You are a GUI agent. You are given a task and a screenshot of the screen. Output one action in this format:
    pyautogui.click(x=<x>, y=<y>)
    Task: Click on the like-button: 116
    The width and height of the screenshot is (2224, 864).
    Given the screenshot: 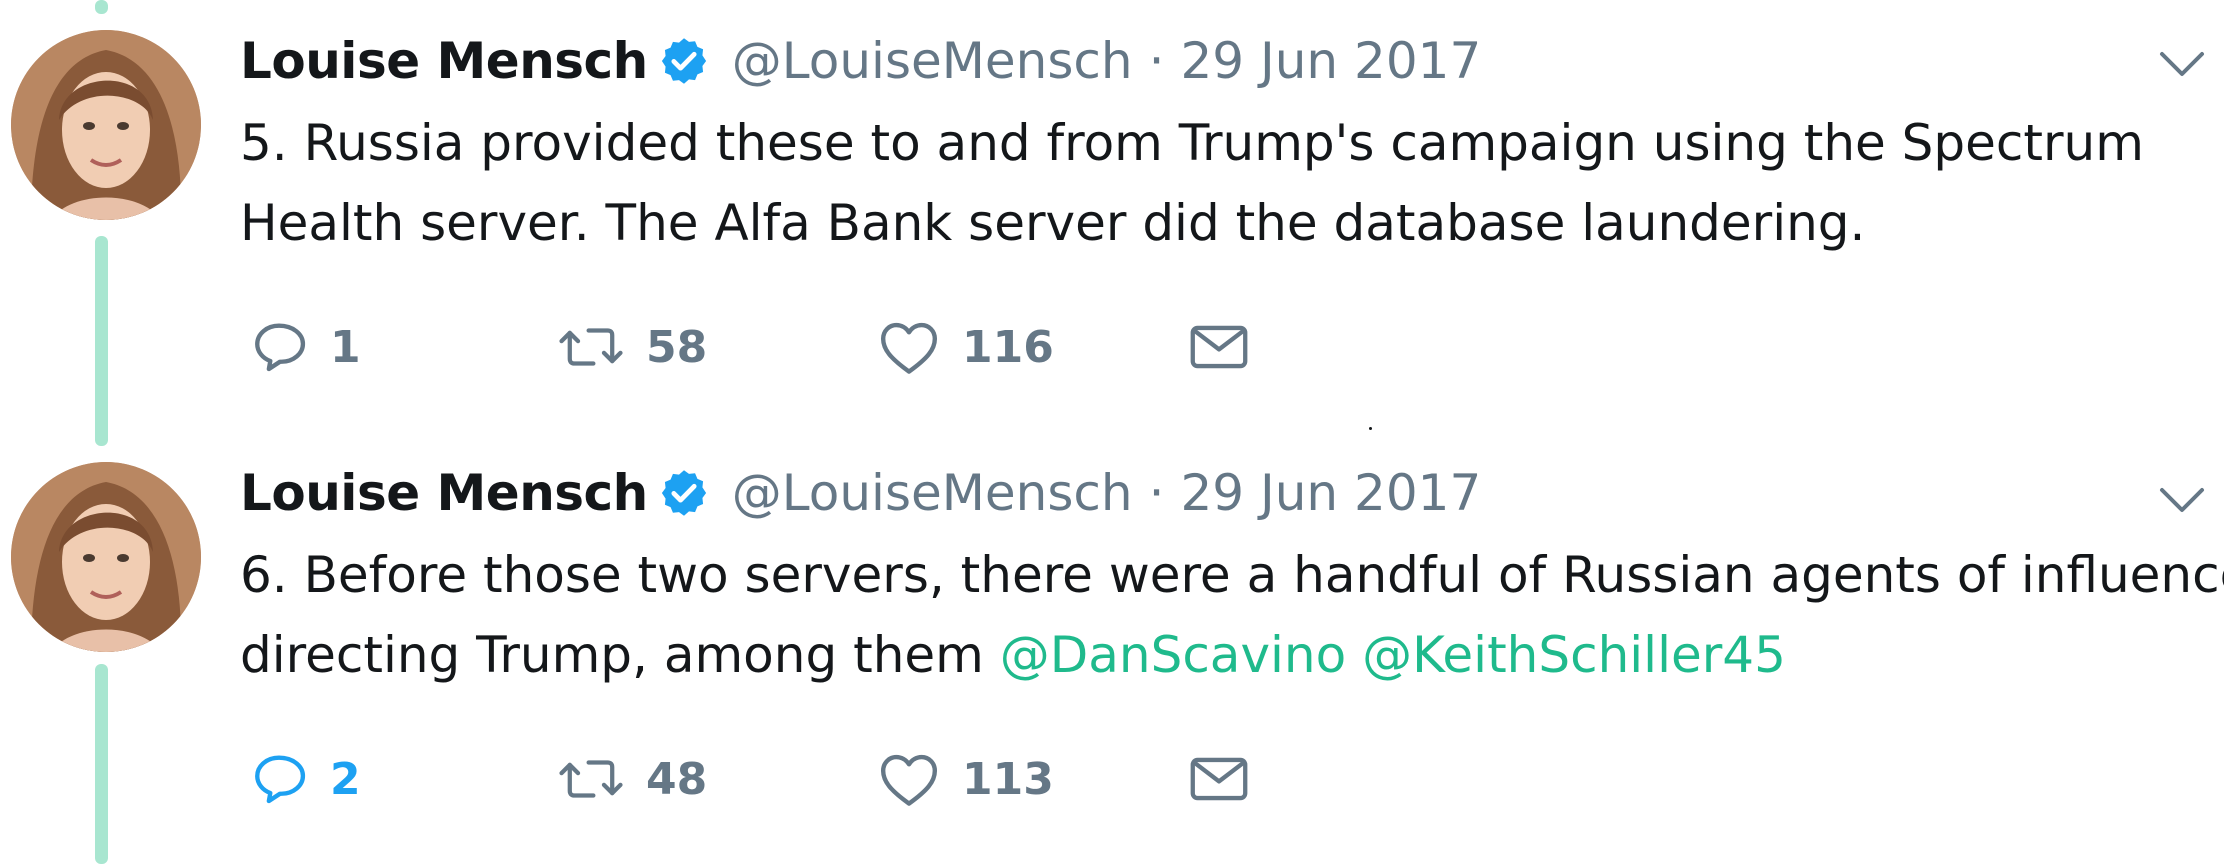 What is the action you would take?
    pyautogui.click(x=966, y=347)
    